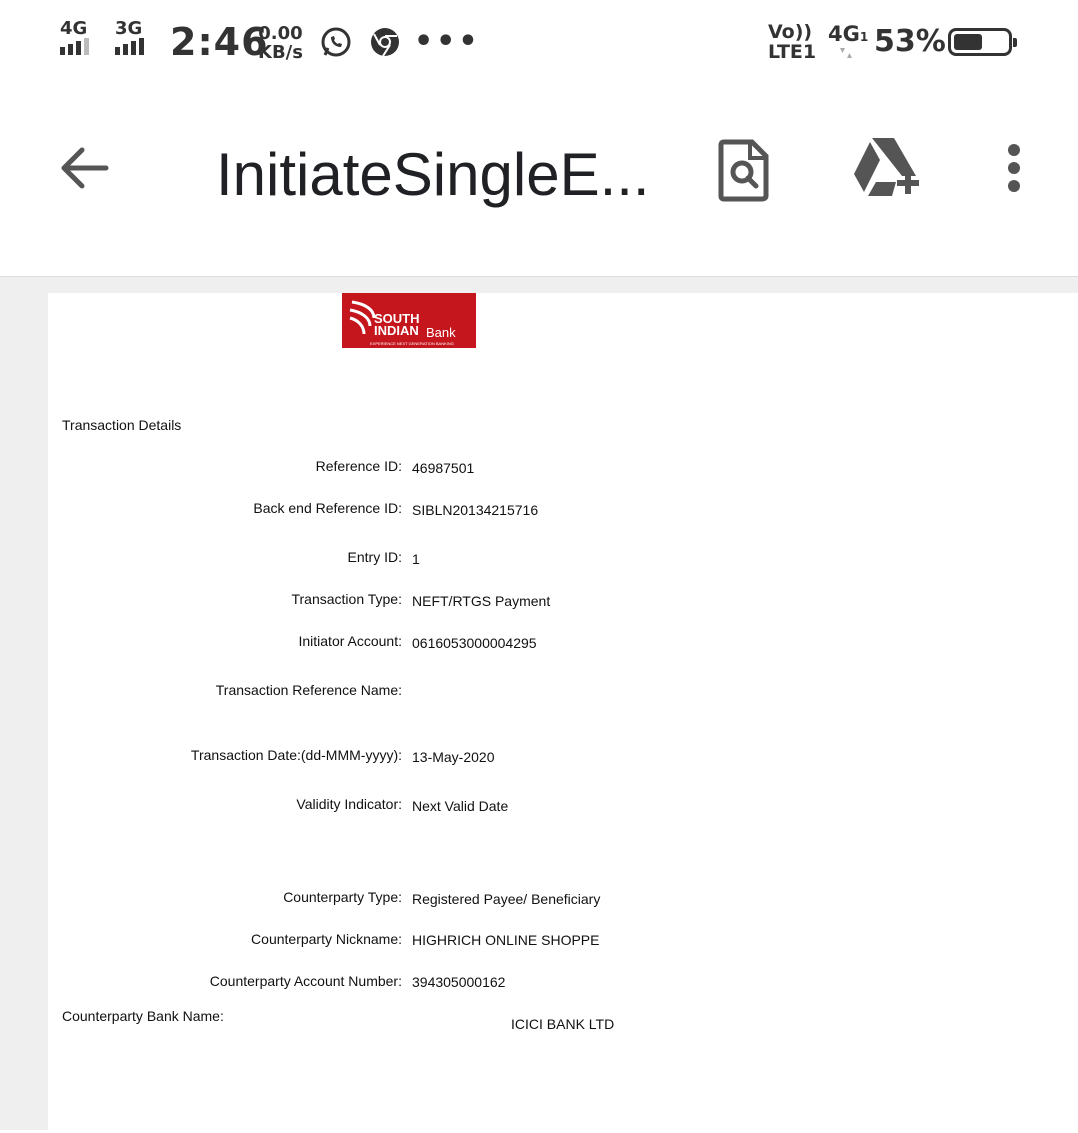 Image resolution: width=1078 pixels, height=1133 pixels. What do you see at coordinates (84, 168) in the screenshot?
I see `back-arrow-icon` at bounding box center [84, 168].